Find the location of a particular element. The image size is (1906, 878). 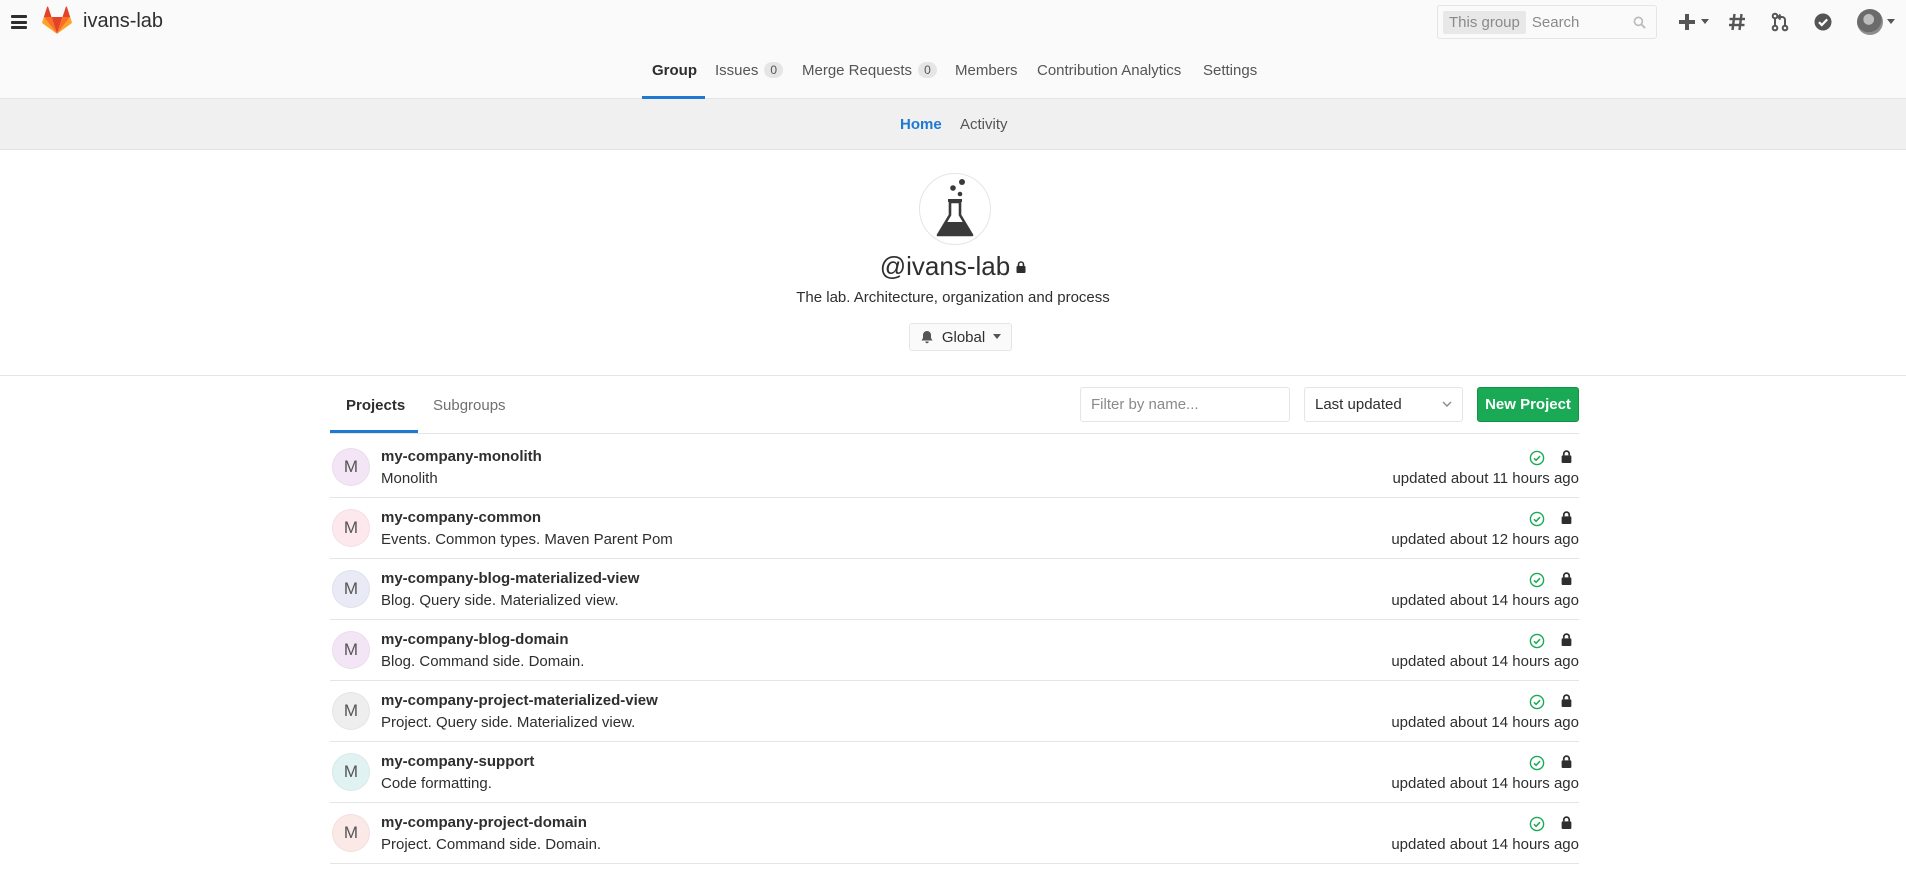

sort-dropdown-value: Last updated is located at coordinates (1358, 404).